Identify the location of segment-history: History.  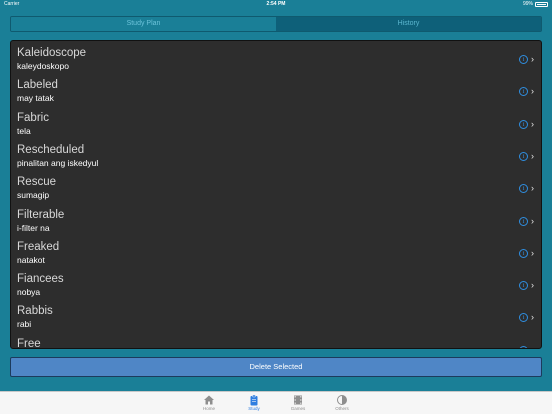
(408, 24).